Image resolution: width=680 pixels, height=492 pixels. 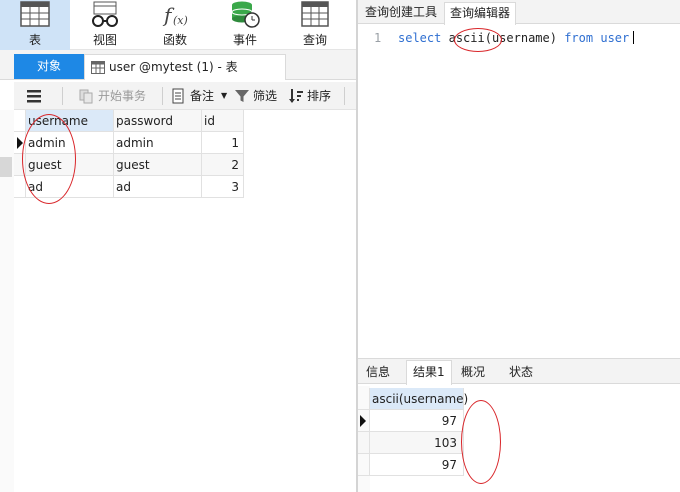 I want to click on tab-query-editor: 查询编辑器, so click(x=480, y=13).